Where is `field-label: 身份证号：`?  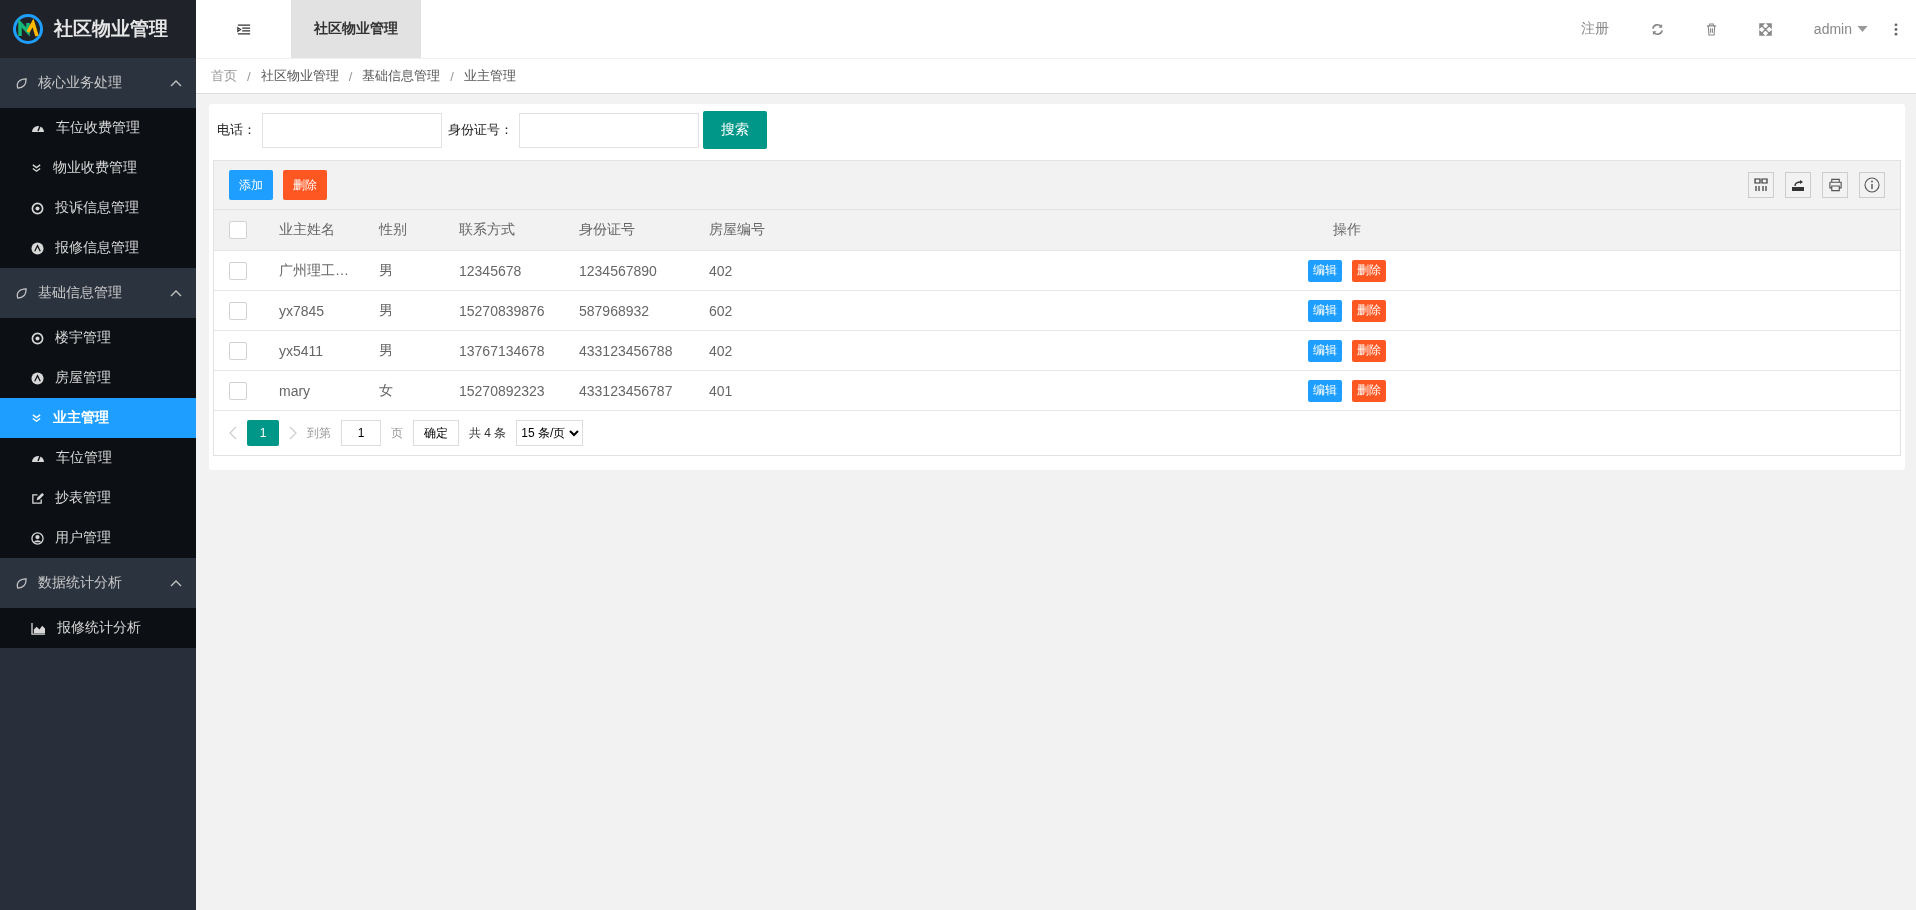
field-label: 身份证号： is located at coordinates (480, 130).